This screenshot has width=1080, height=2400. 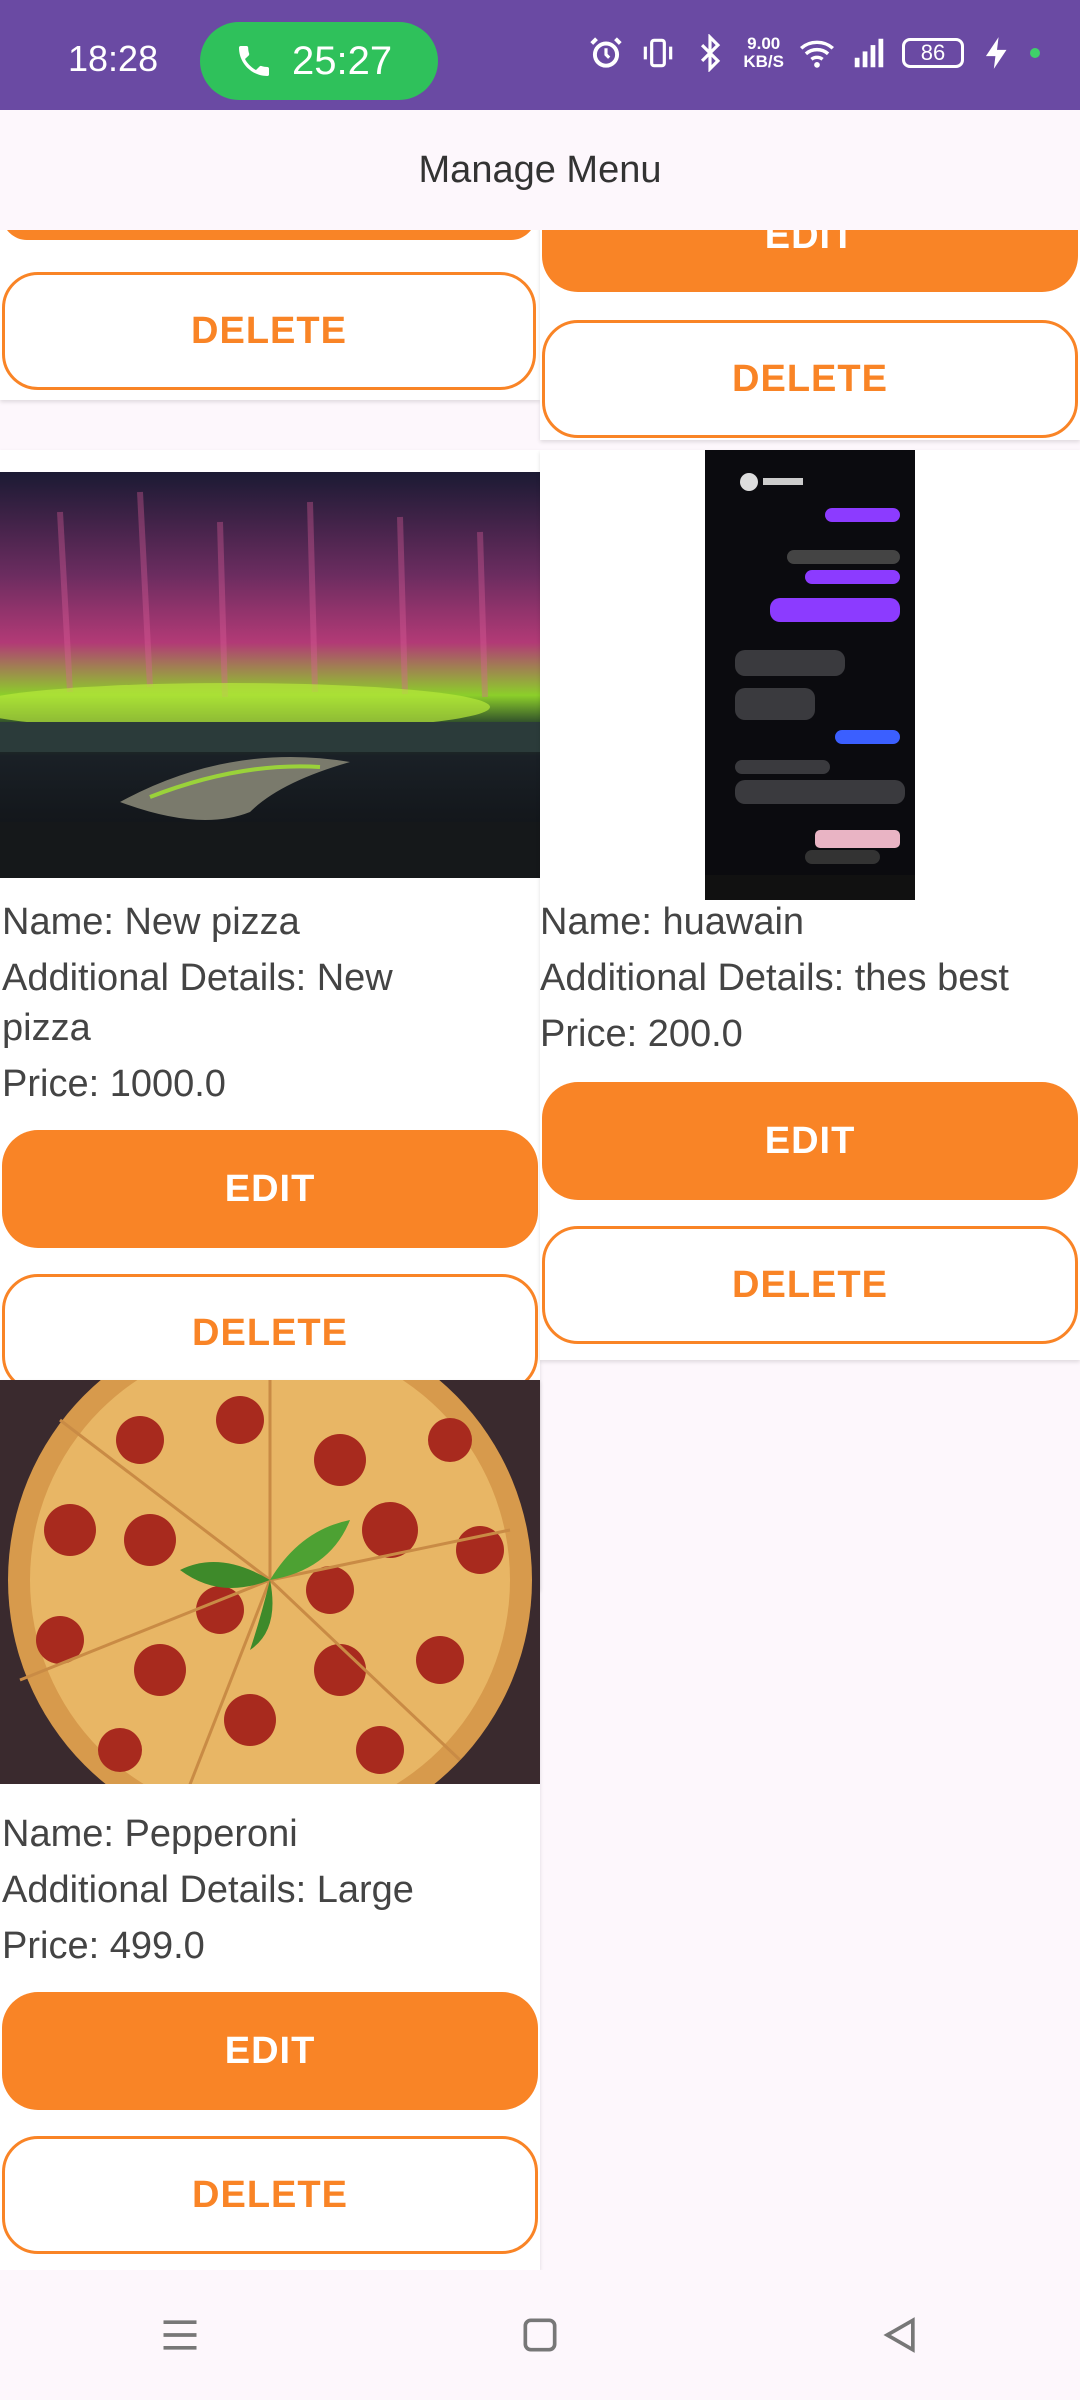 I want to click on status-icons: 9.00 KB/S 86, so click(x=813, y=53).